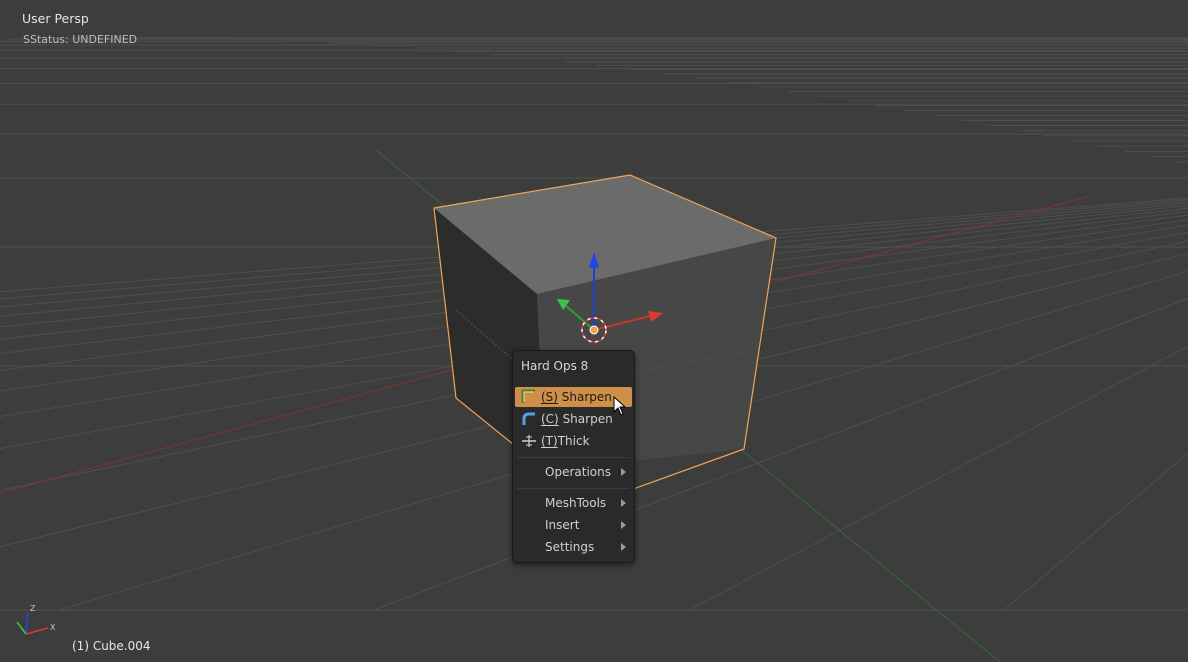 The height and width of the screenshot is (662, 1188). What do you see at coordinates (33, 608) in the screenshot?
I see `axis-z-label: Z` at bounding box center [33, 608].